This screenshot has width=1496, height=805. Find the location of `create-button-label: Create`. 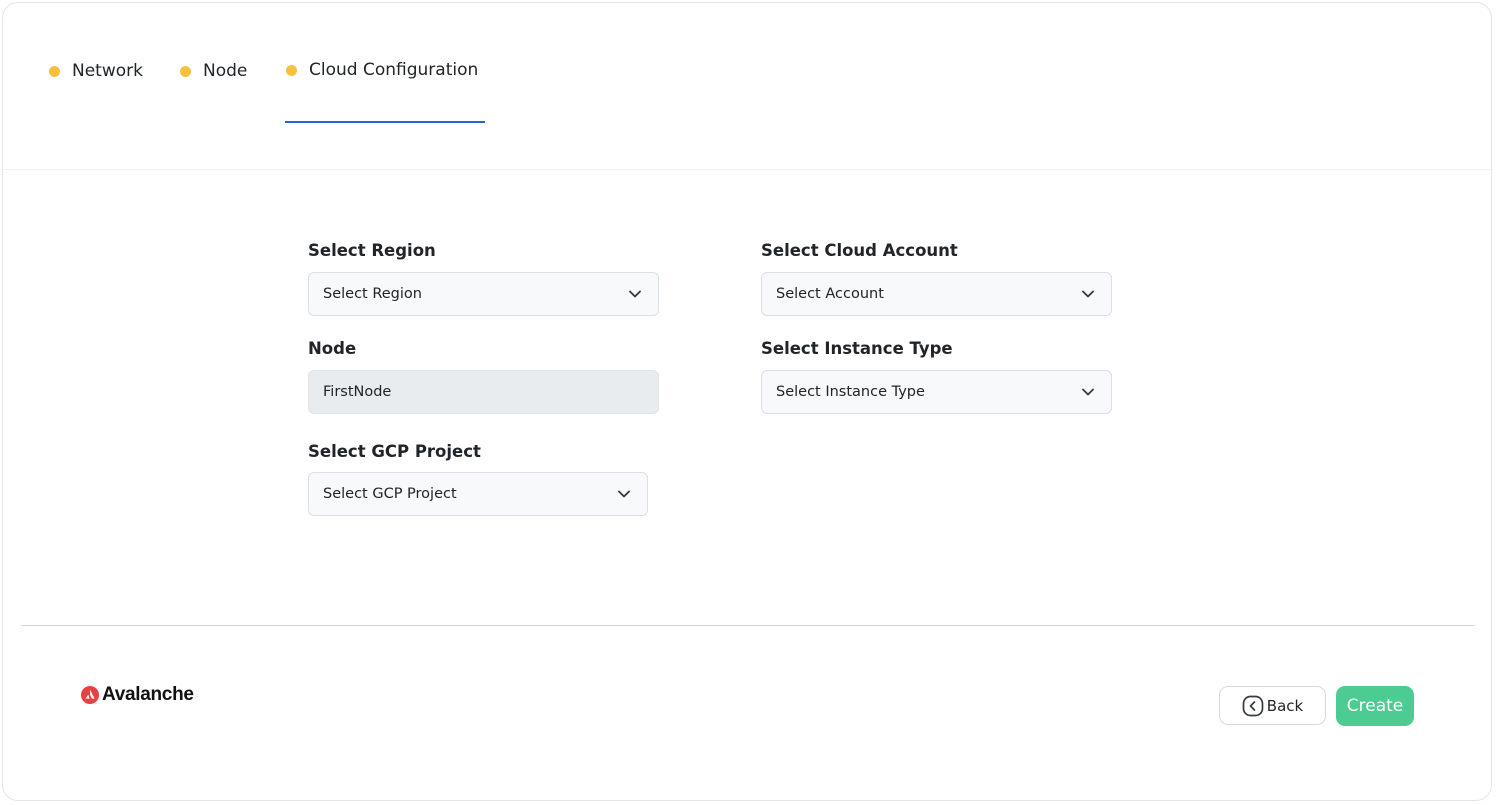

create-button-label: Create is located at coordinates (1375, 706).